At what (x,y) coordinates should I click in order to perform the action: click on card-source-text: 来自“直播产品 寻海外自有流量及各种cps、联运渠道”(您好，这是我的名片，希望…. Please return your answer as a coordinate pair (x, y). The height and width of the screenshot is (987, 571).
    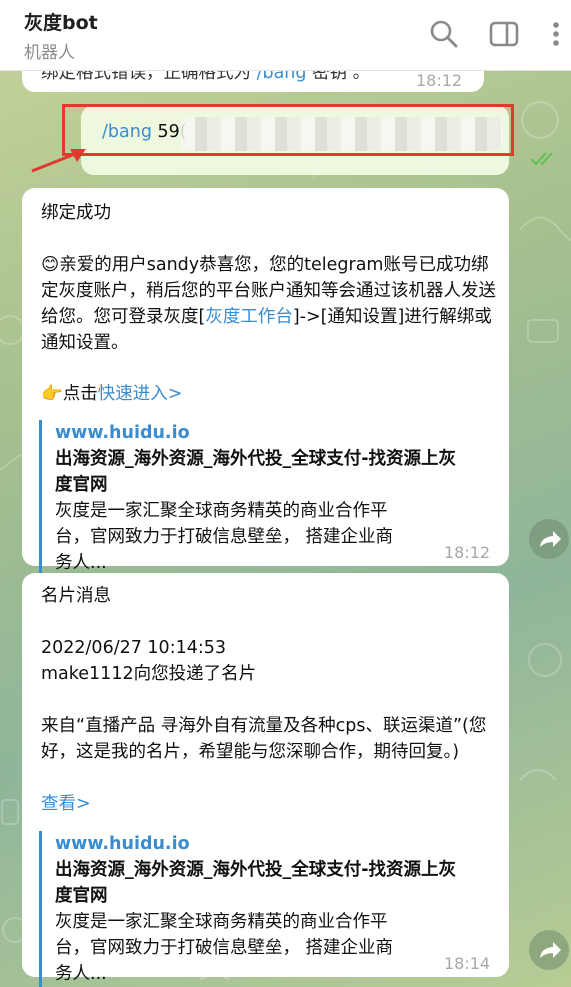
    Looking at the image, I should click on (264, 739).